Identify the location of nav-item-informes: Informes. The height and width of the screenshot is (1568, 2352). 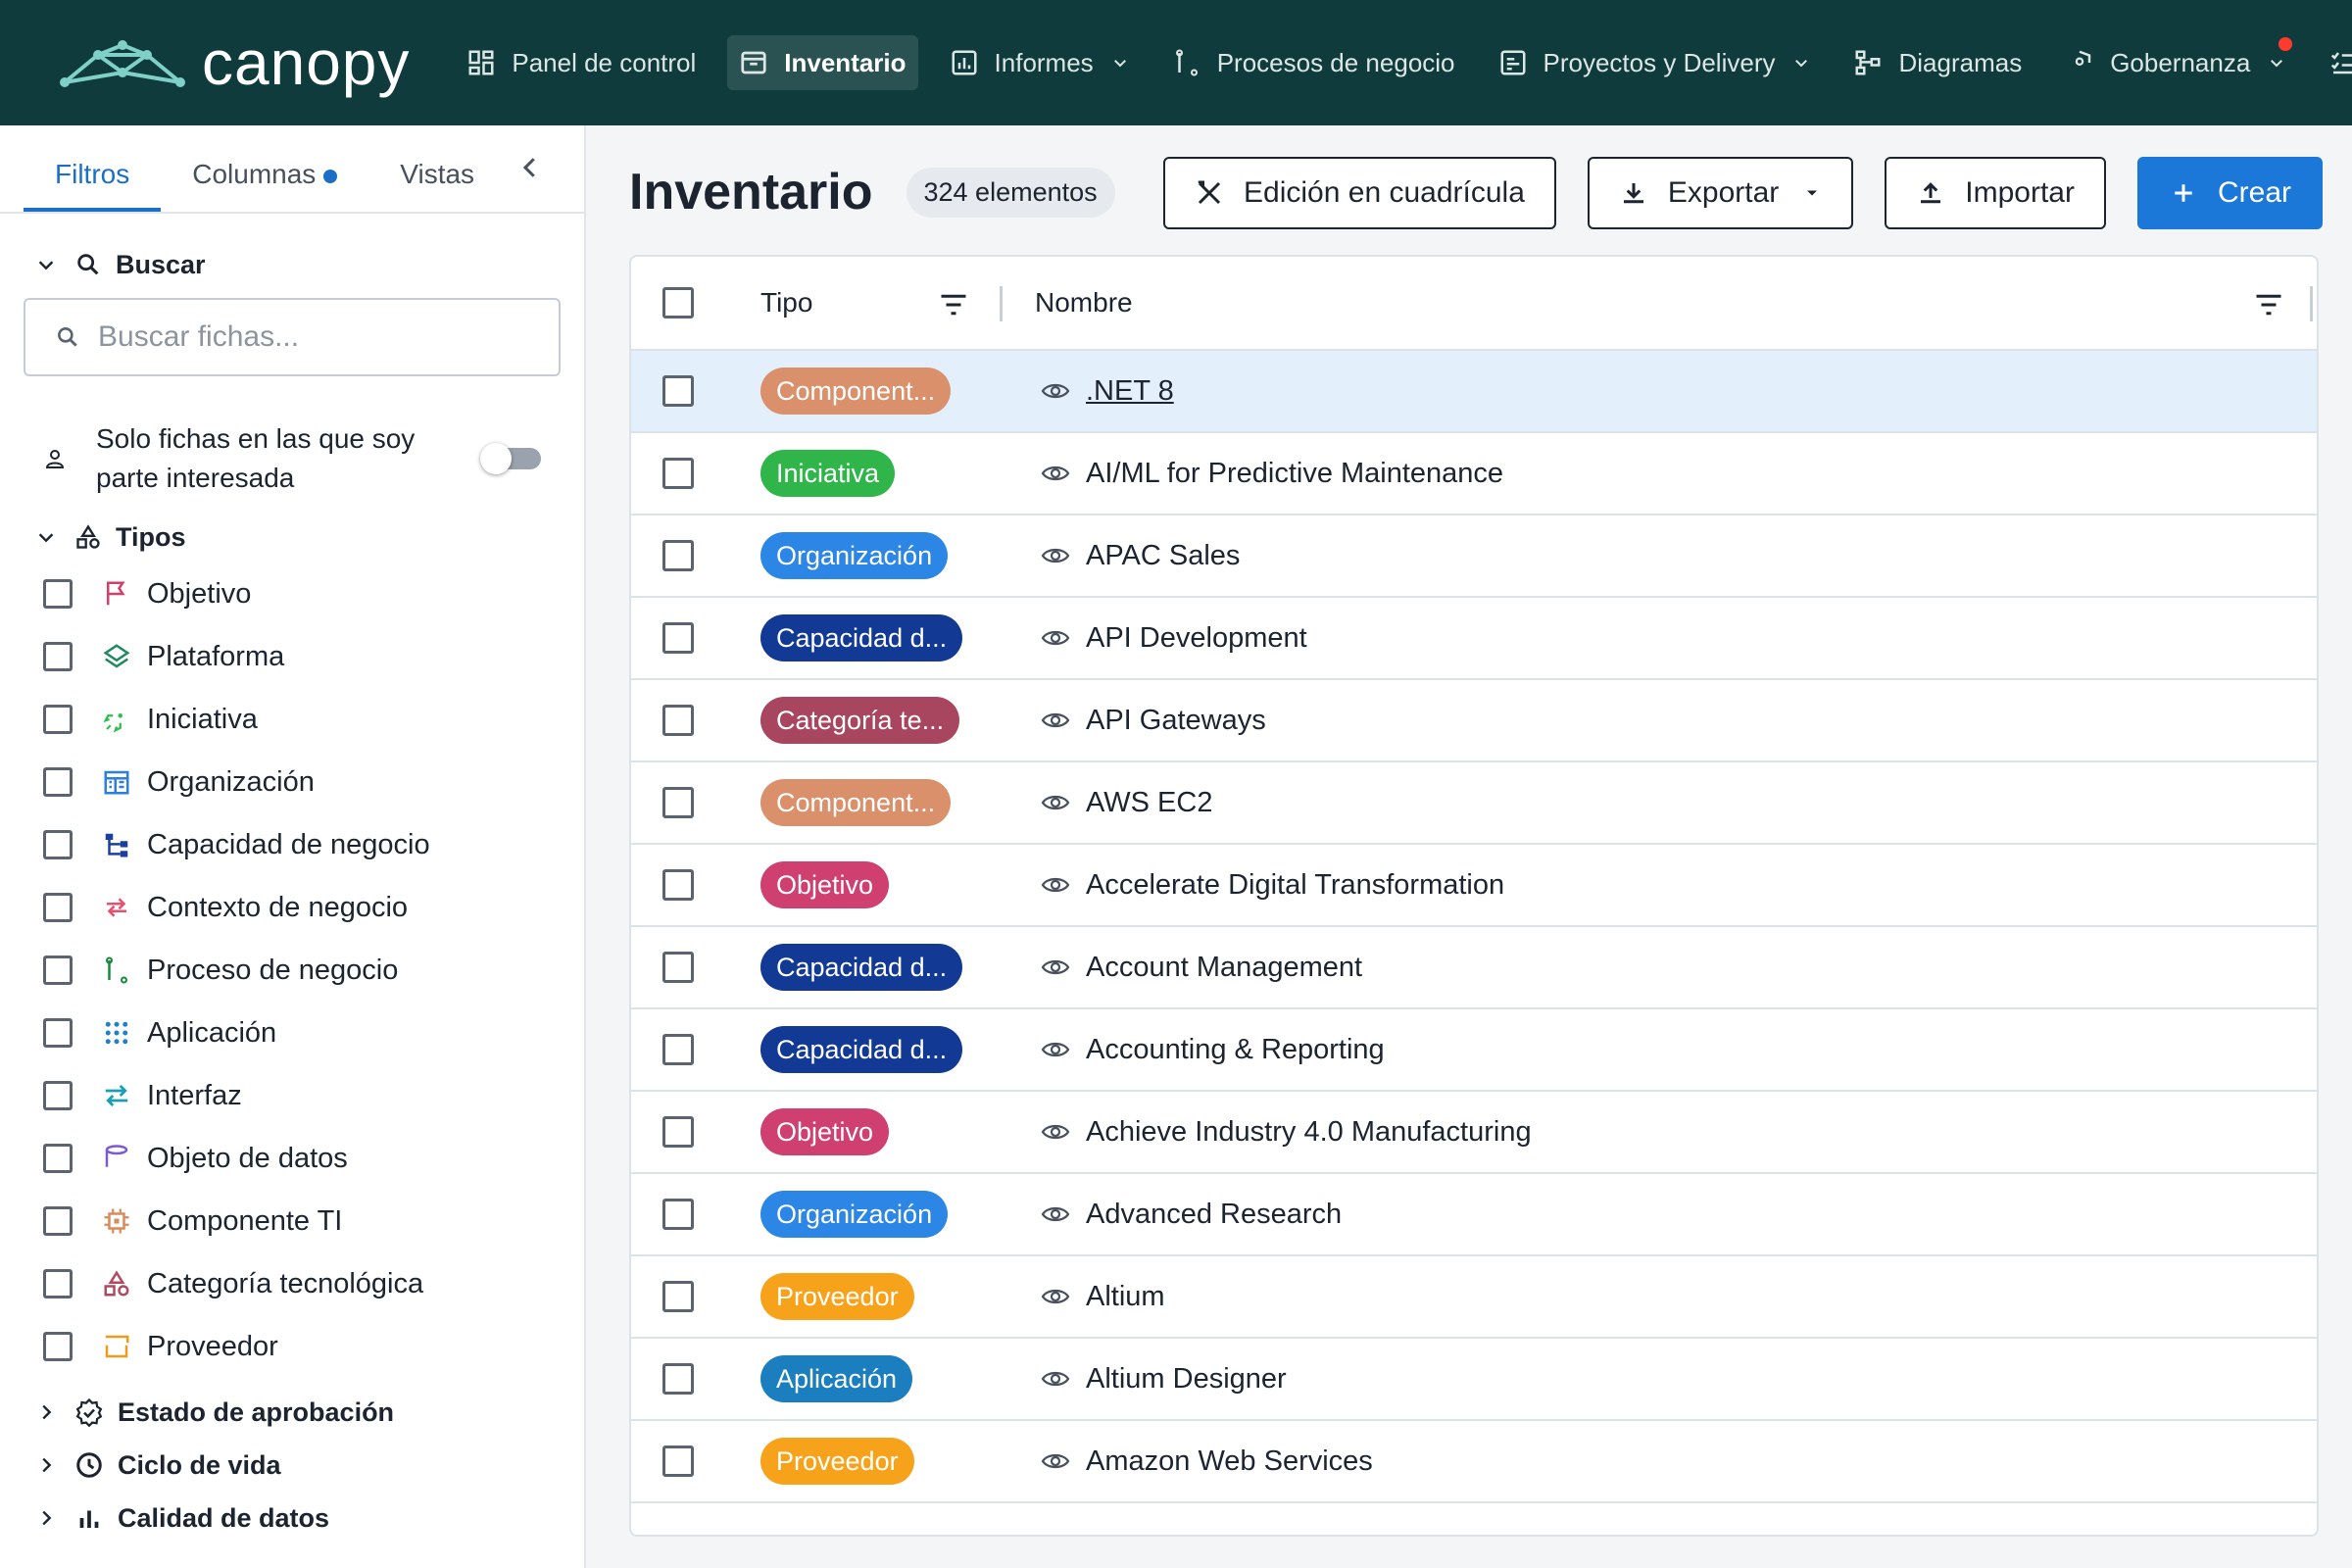
(1039, 62).